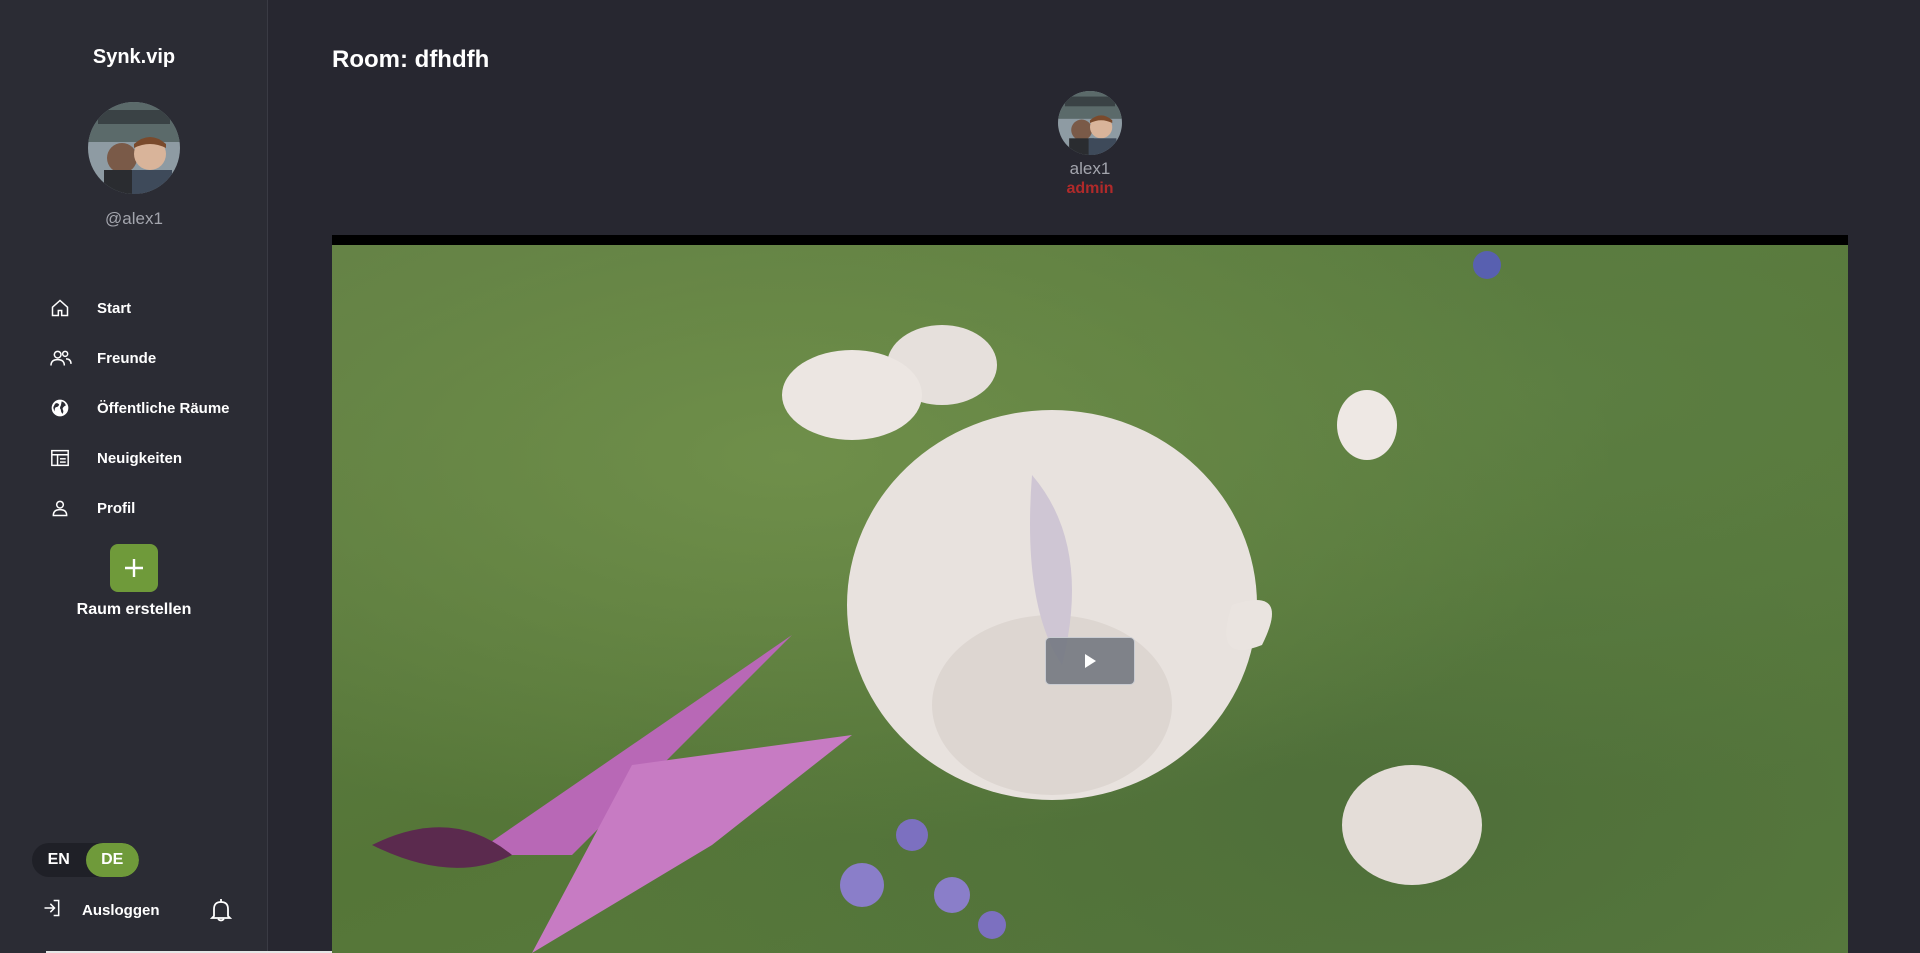  I want to click on nav-label: Profil, so click(116, 508).